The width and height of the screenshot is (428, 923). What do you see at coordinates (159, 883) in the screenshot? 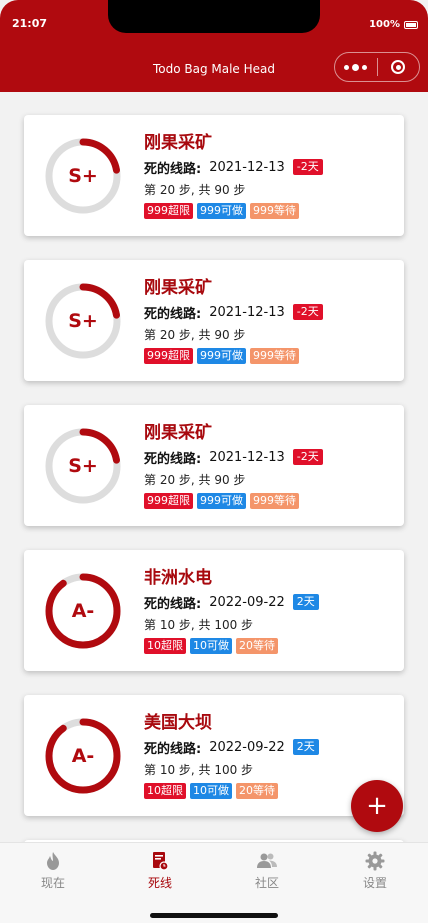
I see `tab-label: 死线` at bounding box center [159, 883].